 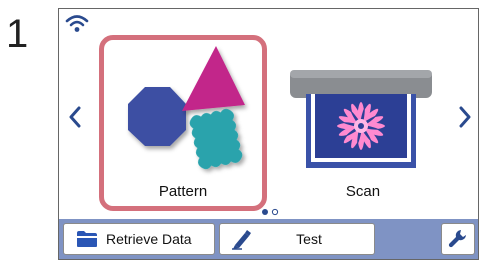 What do you see at coordinates (265, 212) in the screenshot?
I see `page-dot-active` at bounding box center [265, 212].